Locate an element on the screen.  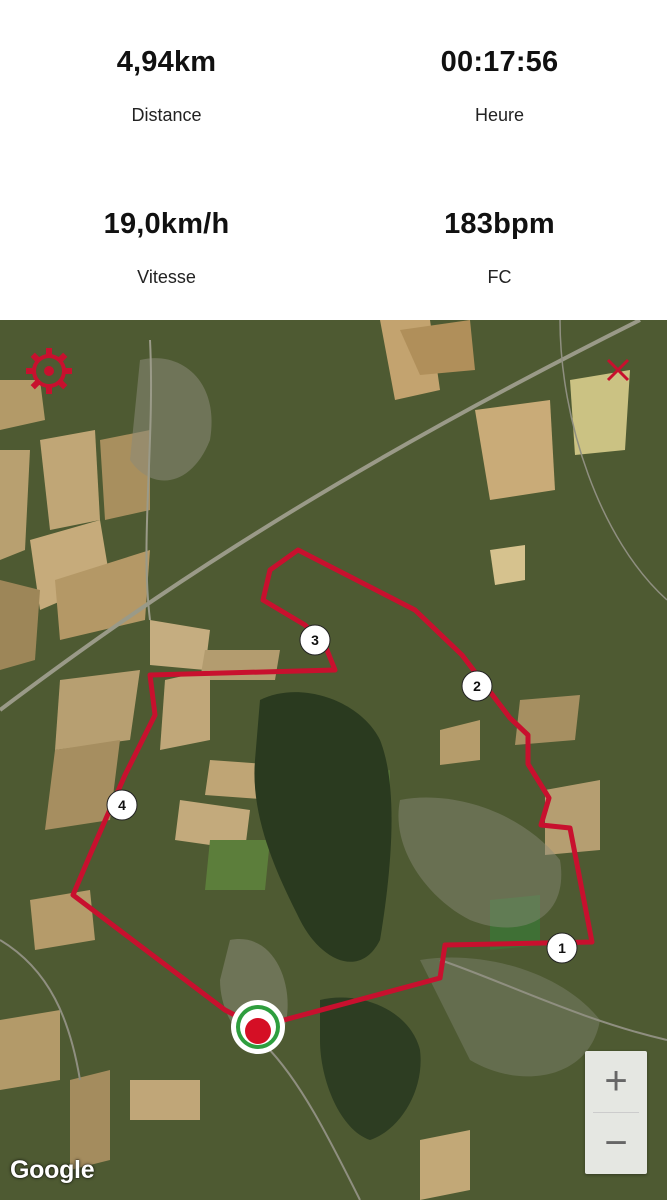
settings-button is located at coordinates (49, 371).